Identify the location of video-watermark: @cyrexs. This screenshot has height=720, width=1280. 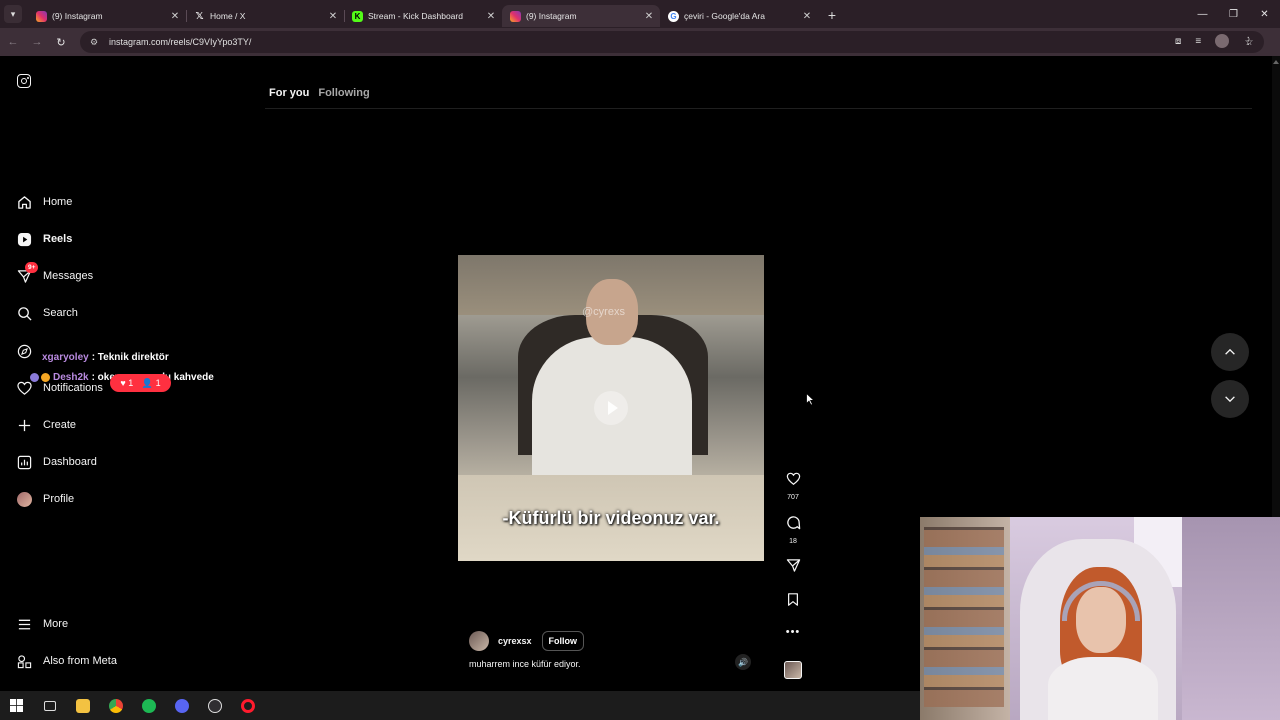
(603, 312).